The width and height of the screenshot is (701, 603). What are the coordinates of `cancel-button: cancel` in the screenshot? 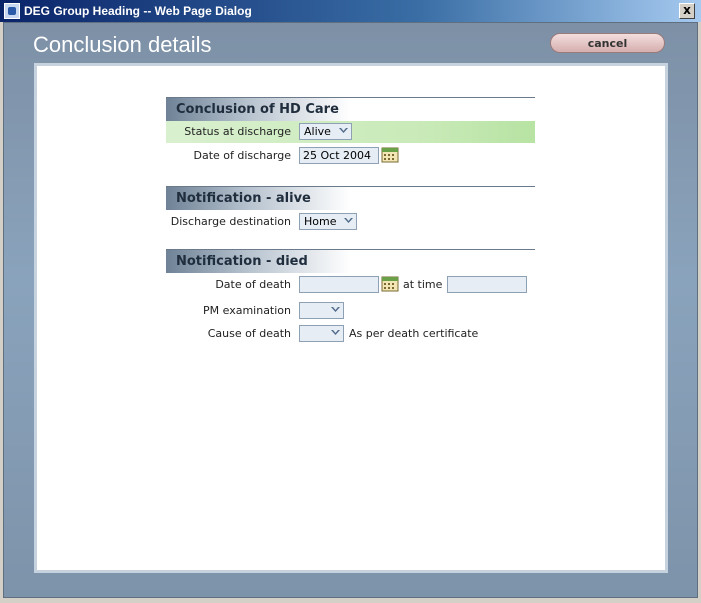 It's located at (607, 43).